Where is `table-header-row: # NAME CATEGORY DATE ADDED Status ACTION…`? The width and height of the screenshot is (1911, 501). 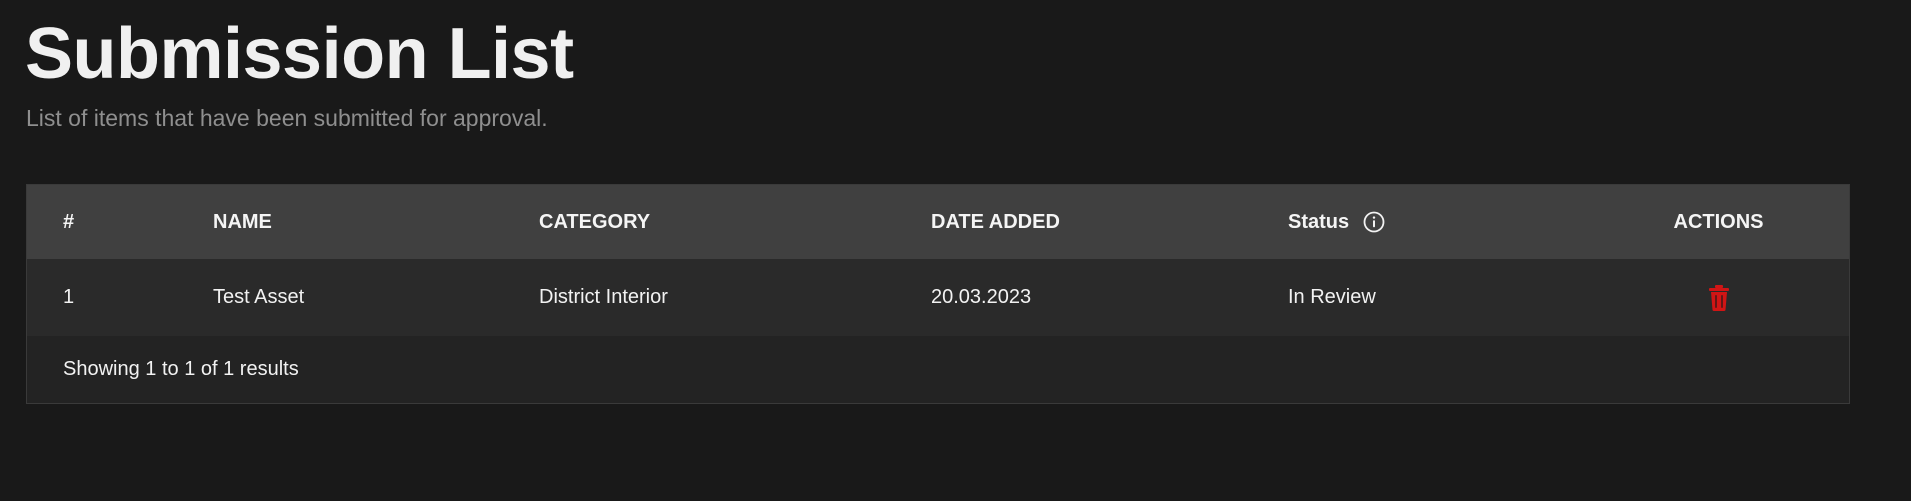
table-header-row: # NAME CATEGORY DATE ADDED Status ACTION… is located at coordinates (938, 222).